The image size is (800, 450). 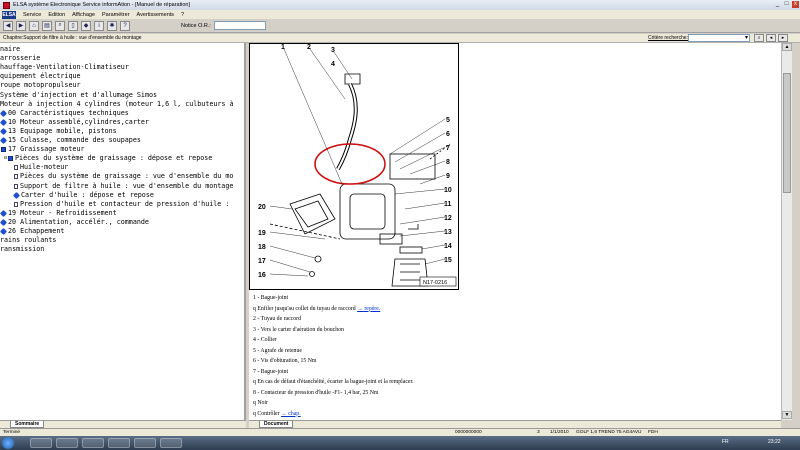 I want to click on tree-item-label: quipement électrique, so click(x=40, y=76).